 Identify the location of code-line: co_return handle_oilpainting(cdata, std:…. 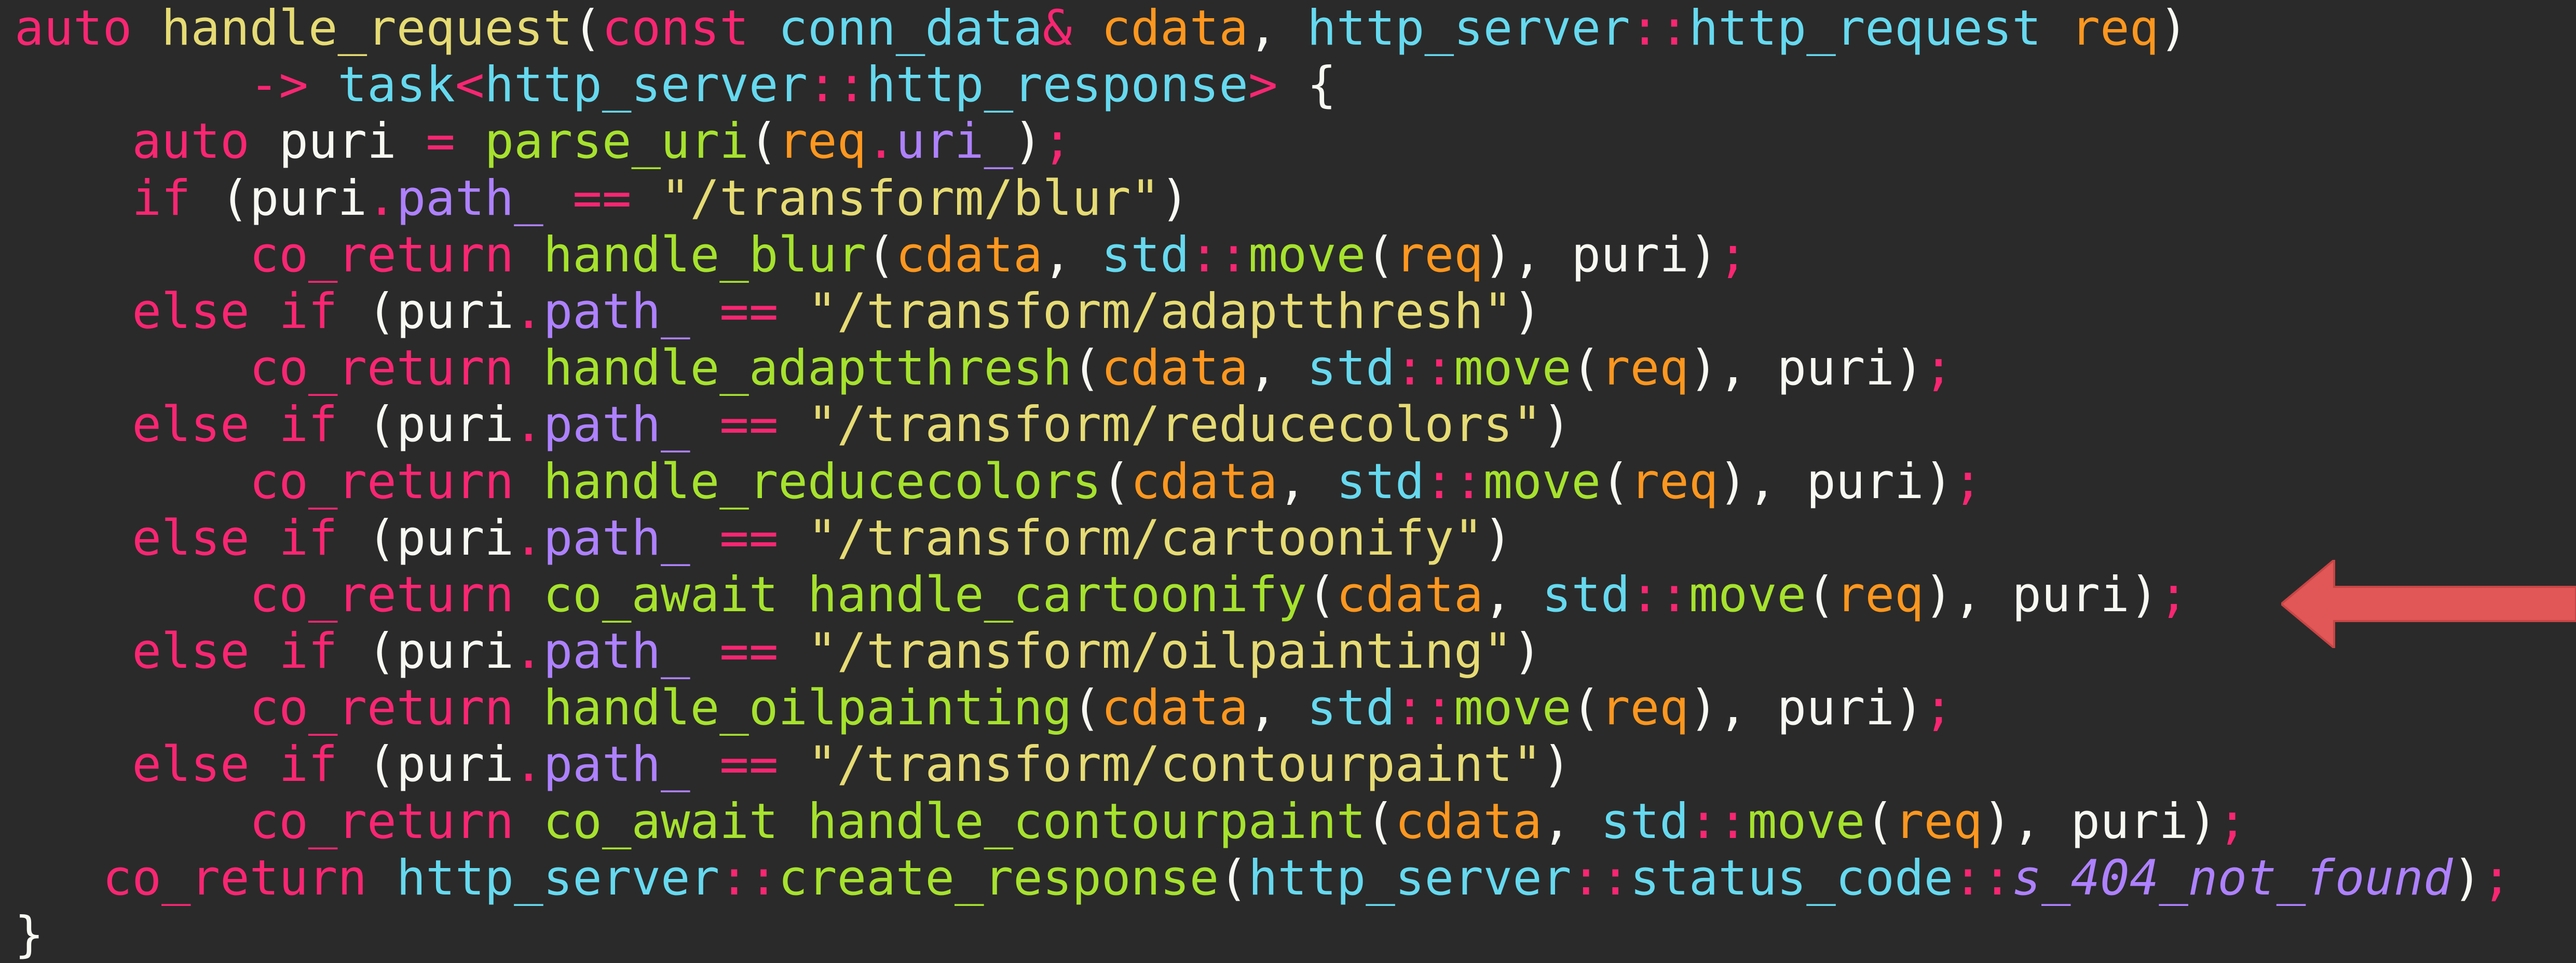
(1263, 708).